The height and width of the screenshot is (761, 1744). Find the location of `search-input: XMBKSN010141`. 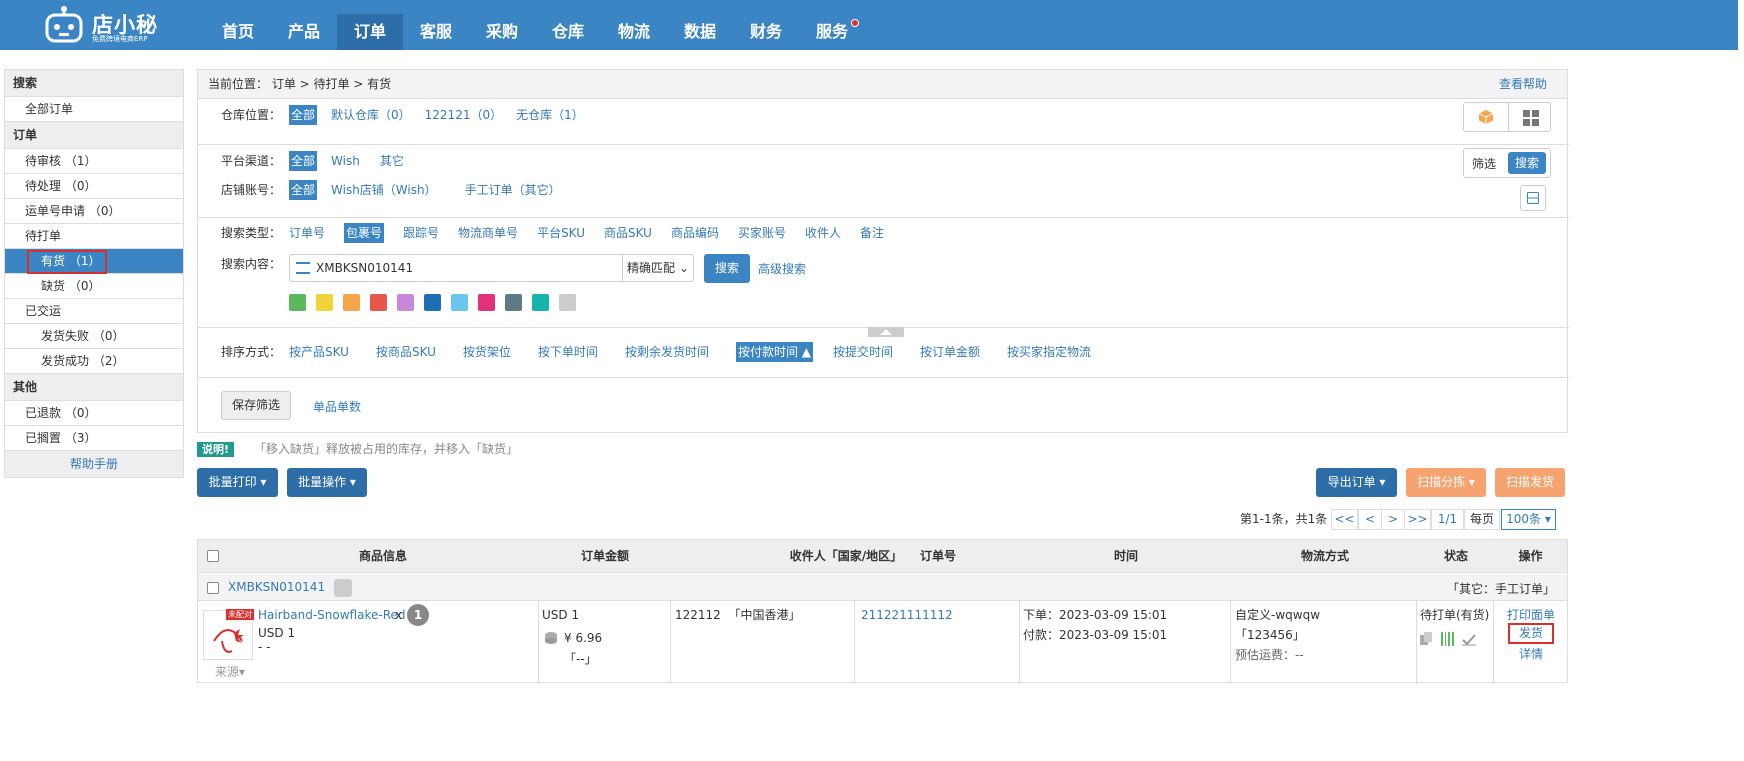

search-input: XMBKSN010141 is located at coordinates (456, 268).